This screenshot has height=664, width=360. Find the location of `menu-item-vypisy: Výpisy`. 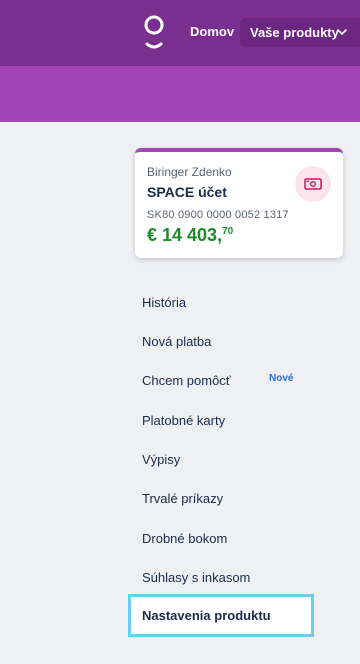

menu-item-vypisy: Výpisy is located at coordinates (221, 459).